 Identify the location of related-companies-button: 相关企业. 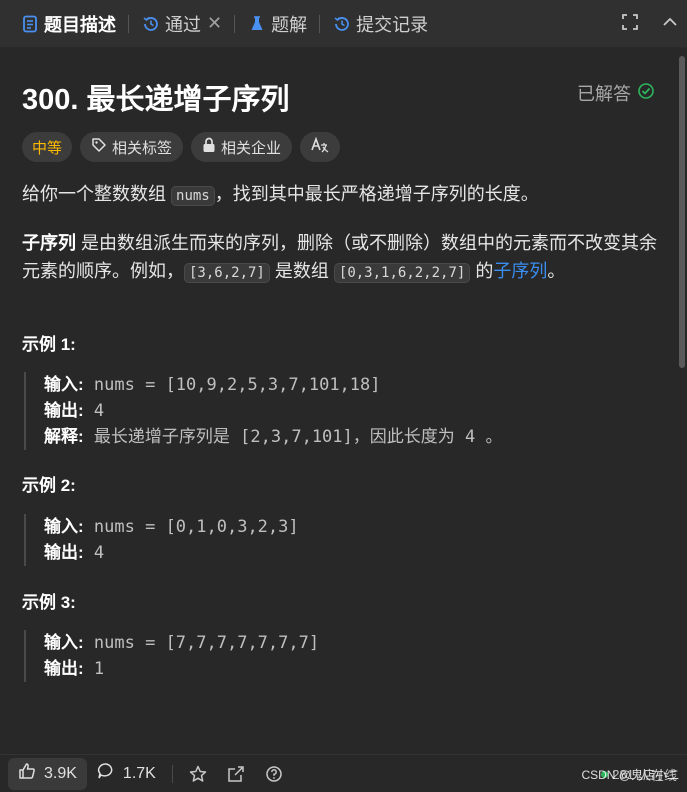
(242, 147).